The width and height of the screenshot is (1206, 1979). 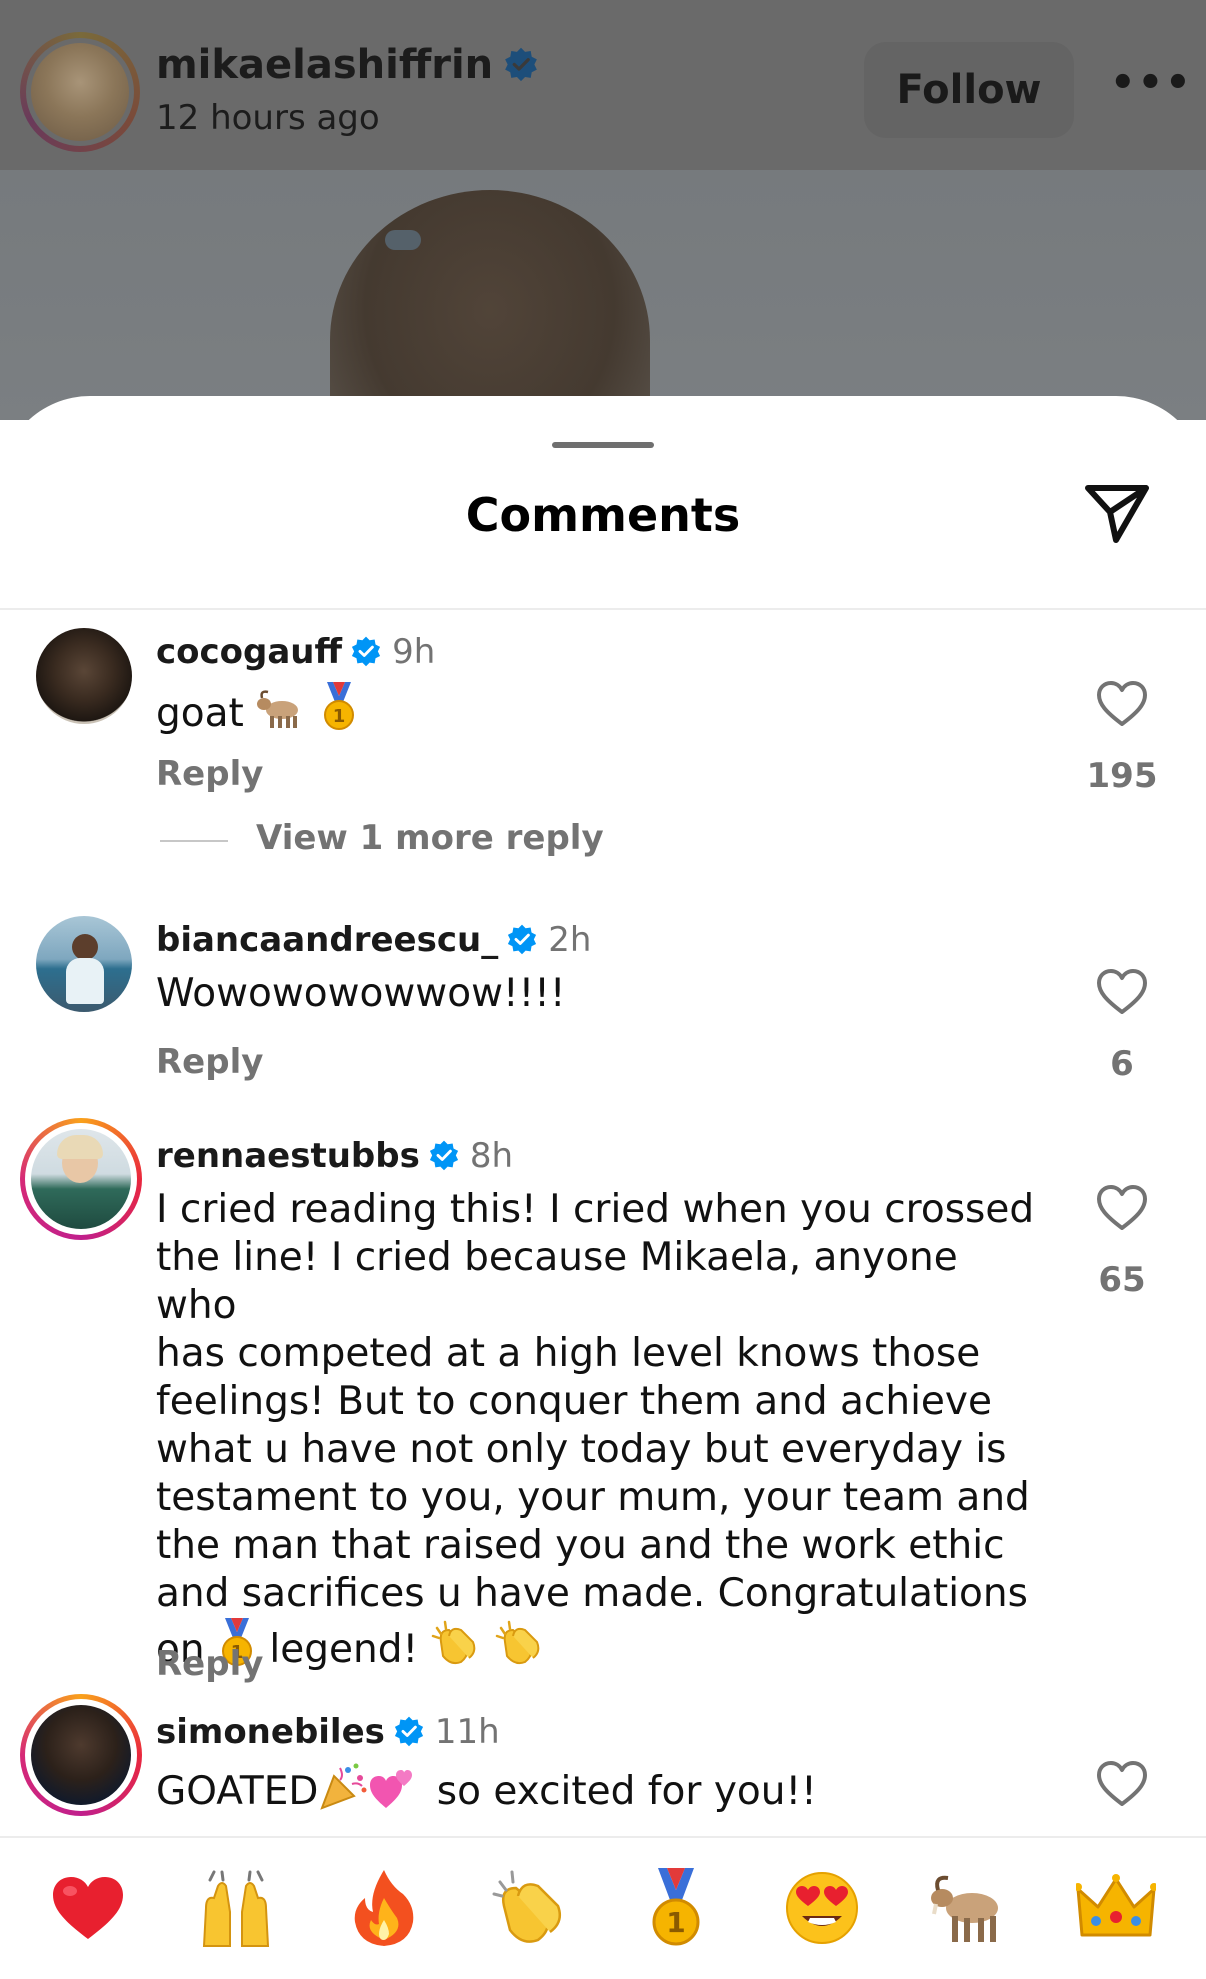 What do you see at coordinates (1122, 1064) in the screenshot?
I see `like-count: 6` at bounding box center [1122, 1064].